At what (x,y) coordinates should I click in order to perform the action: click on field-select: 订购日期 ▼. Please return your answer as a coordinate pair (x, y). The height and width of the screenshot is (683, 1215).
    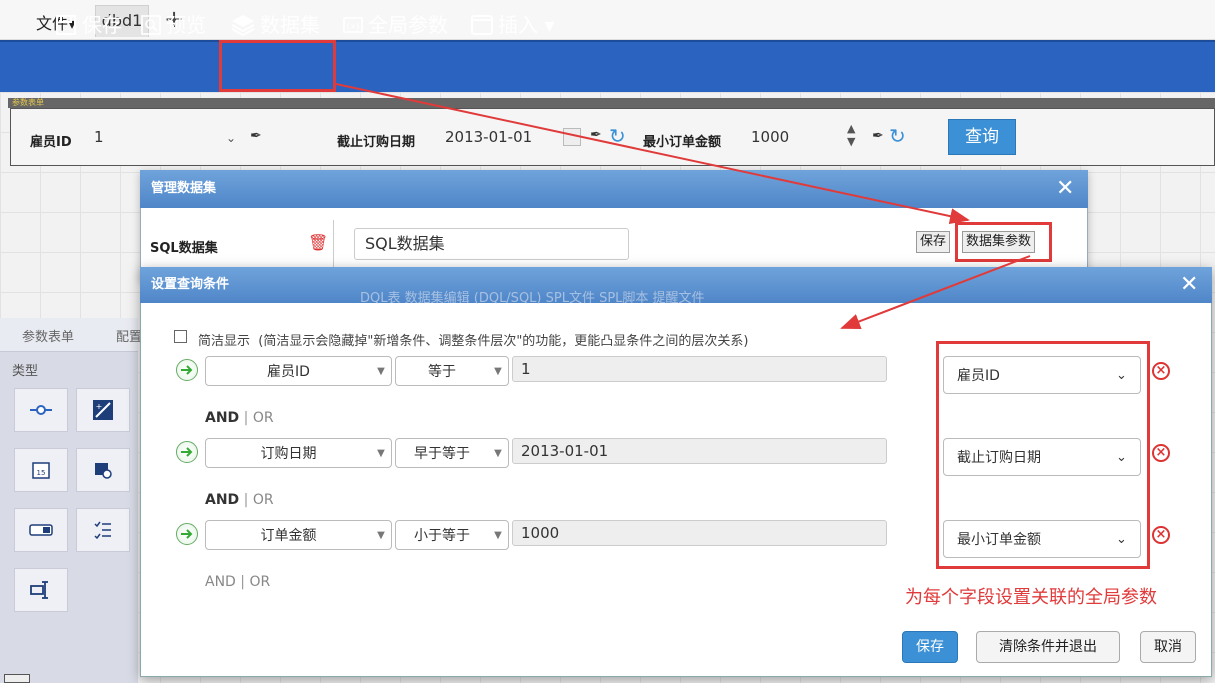
    Looking at the image, I should click on (298, 453).